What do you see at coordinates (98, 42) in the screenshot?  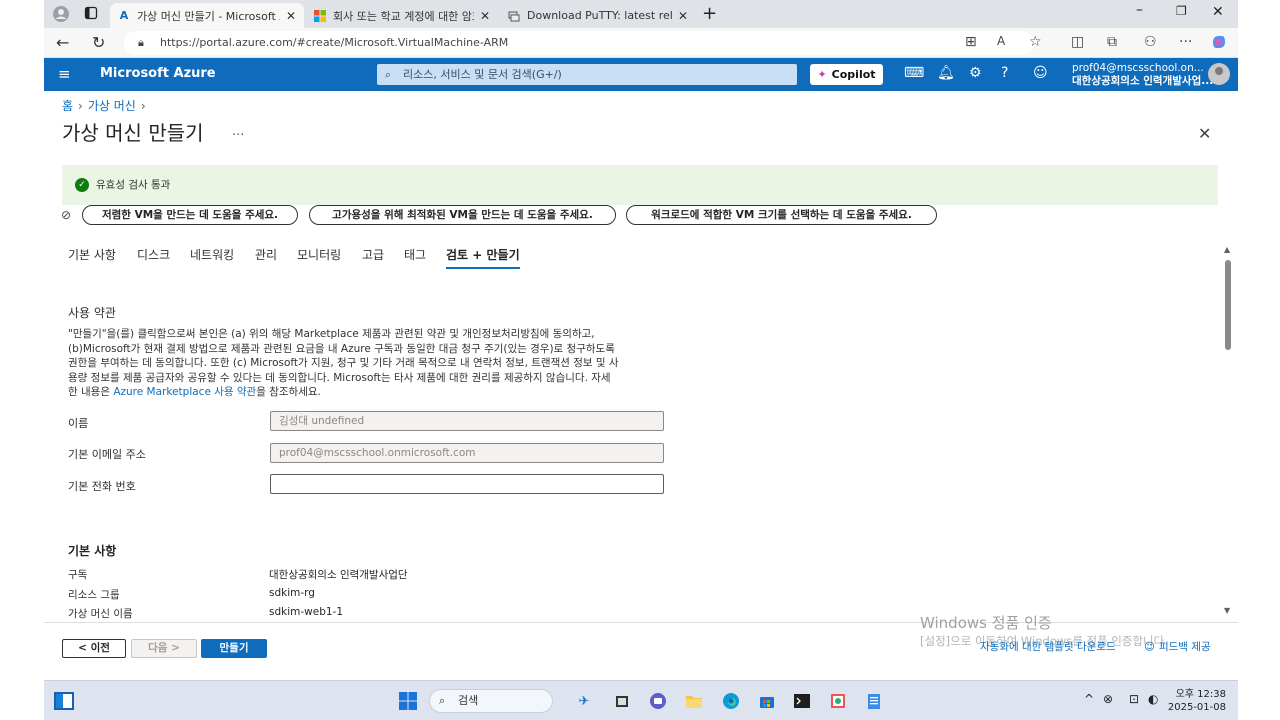 I see `refresh-icon: ↻` at bounding box center [98, 42].